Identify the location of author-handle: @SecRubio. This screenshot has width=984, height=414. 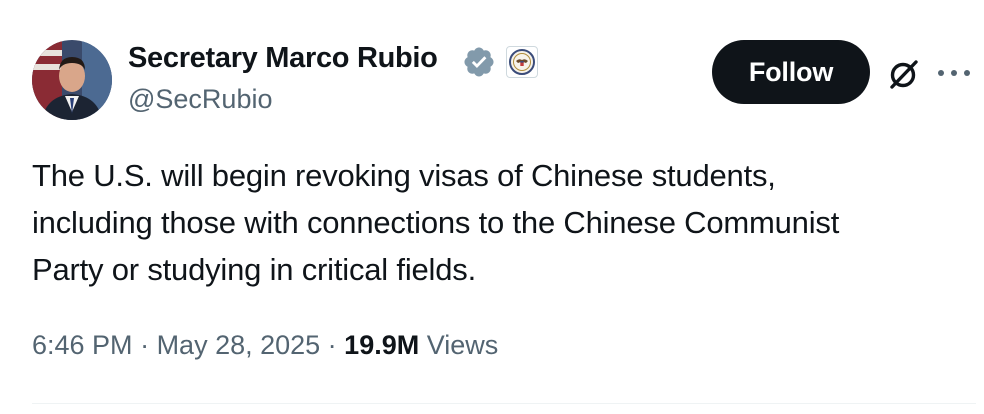
(200, 99).